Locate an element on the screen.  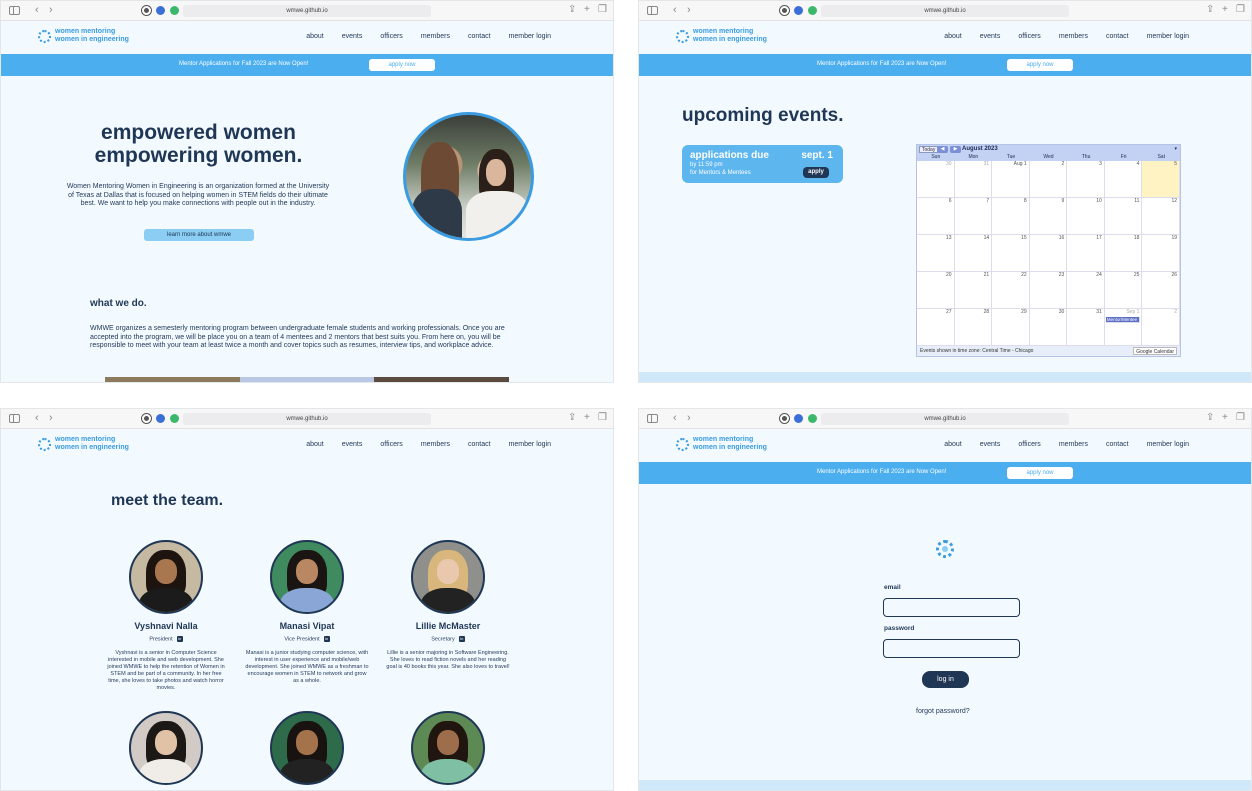
calendar-day-cell: 14 is located at coordinates (973, 253).